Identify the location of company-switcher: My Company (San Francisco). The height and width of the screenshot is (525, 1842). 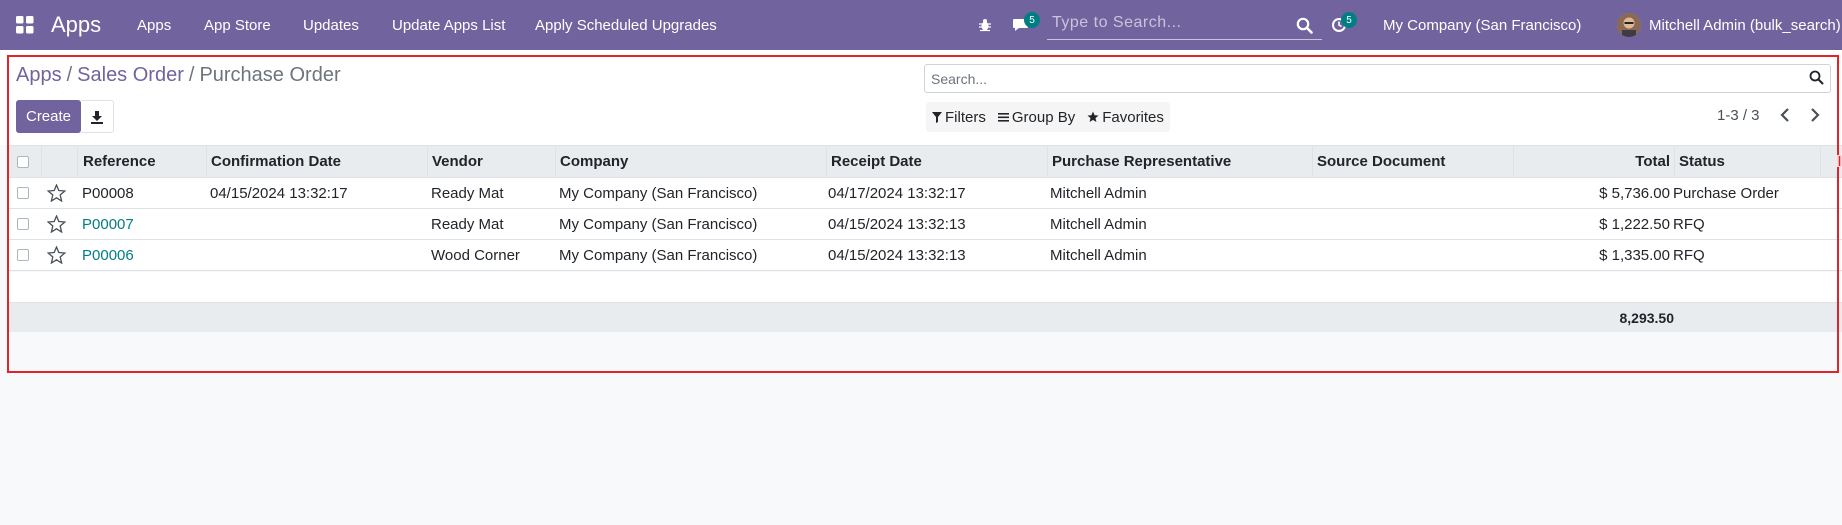
(1482, 25).